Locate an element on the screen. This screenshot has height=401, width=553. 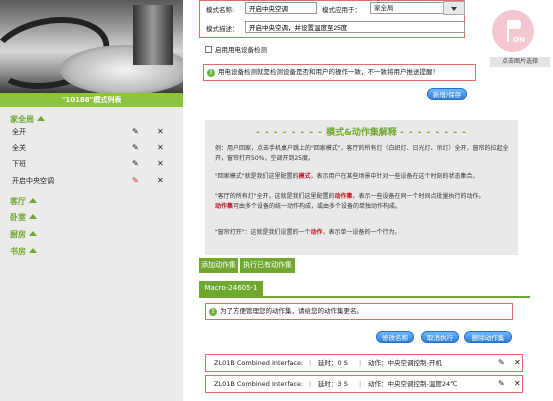
device-check-warning: ! 用电设备检测就是检测设备是否和用户的操作一致，不一致将用户推送提醒！ is located at coordinates (339, 72).